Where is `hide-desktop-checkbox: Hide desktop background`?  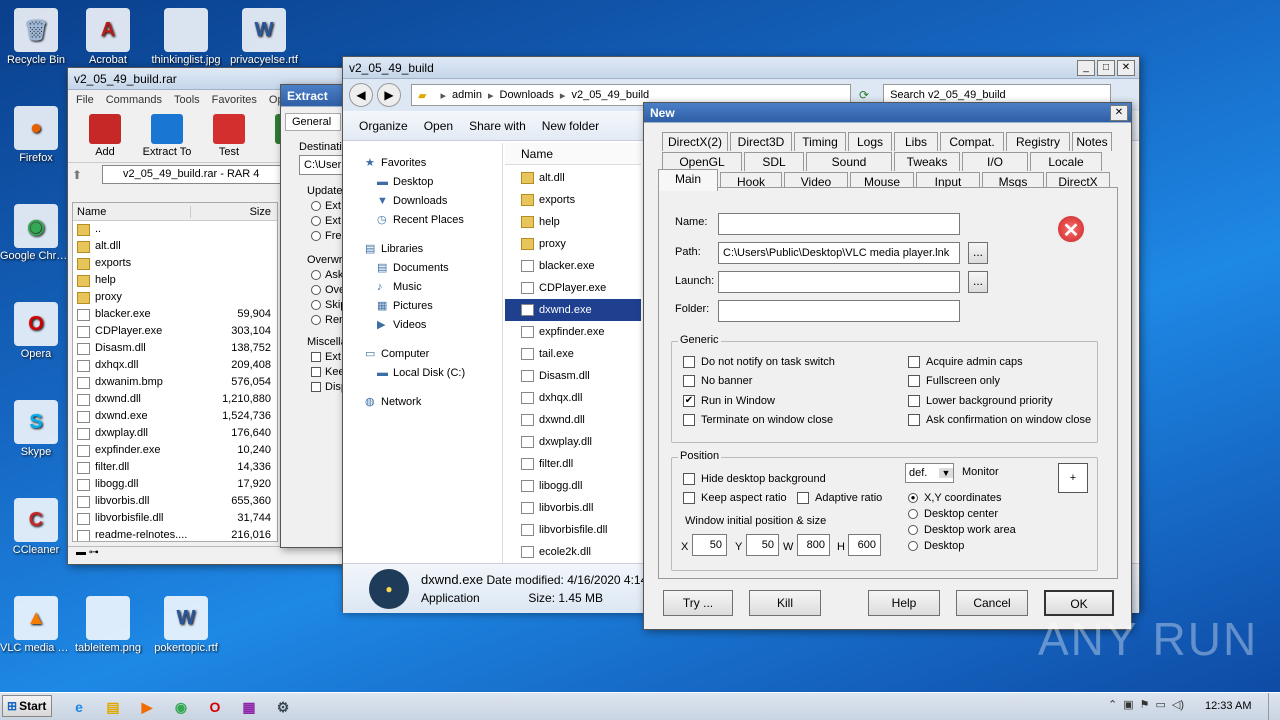 hide-desktop-checkbox: Hide desktop background is located at coordinates (754, 479).